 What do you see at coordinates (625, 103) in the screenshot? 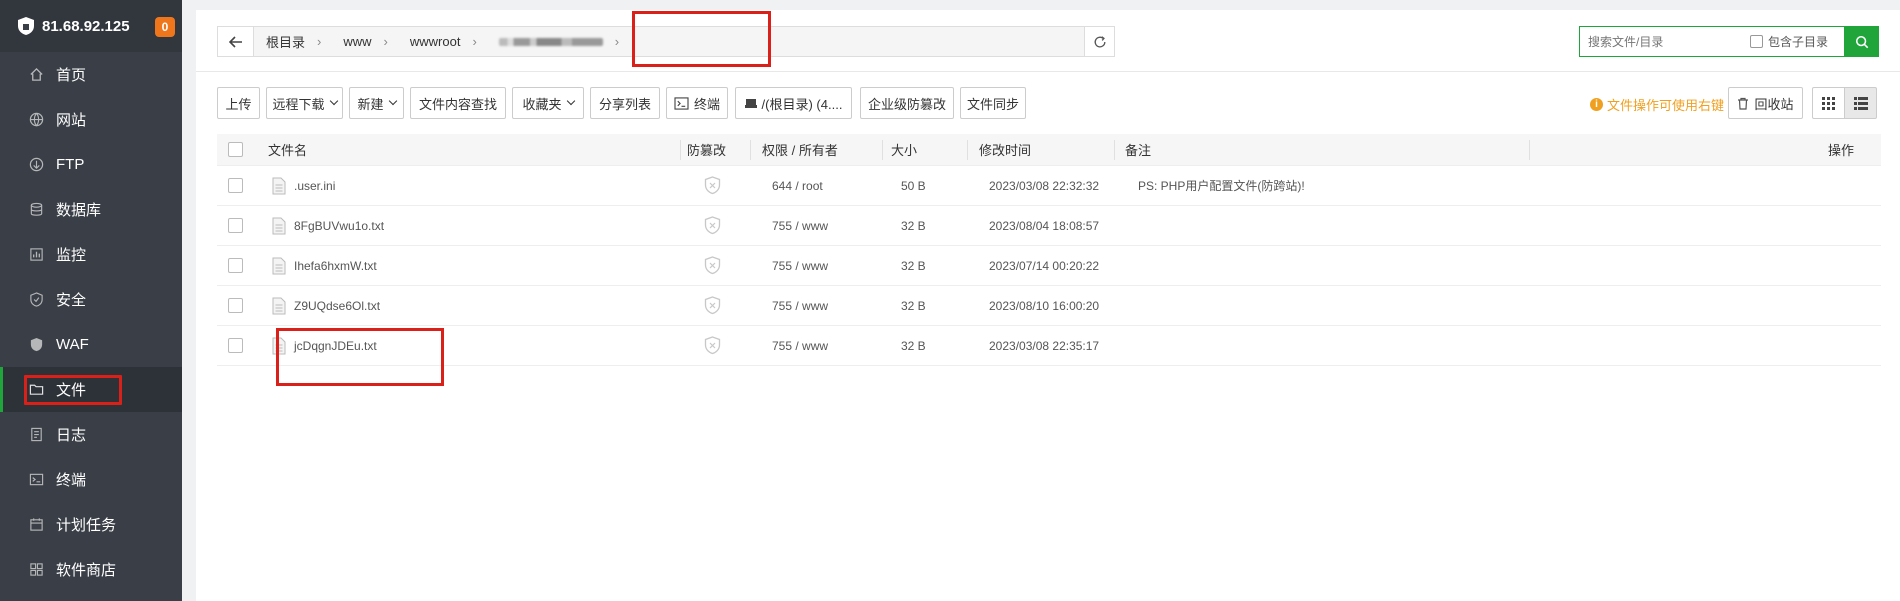
I see `share-list-button: 分享列表` at bounding box center [625, 103].